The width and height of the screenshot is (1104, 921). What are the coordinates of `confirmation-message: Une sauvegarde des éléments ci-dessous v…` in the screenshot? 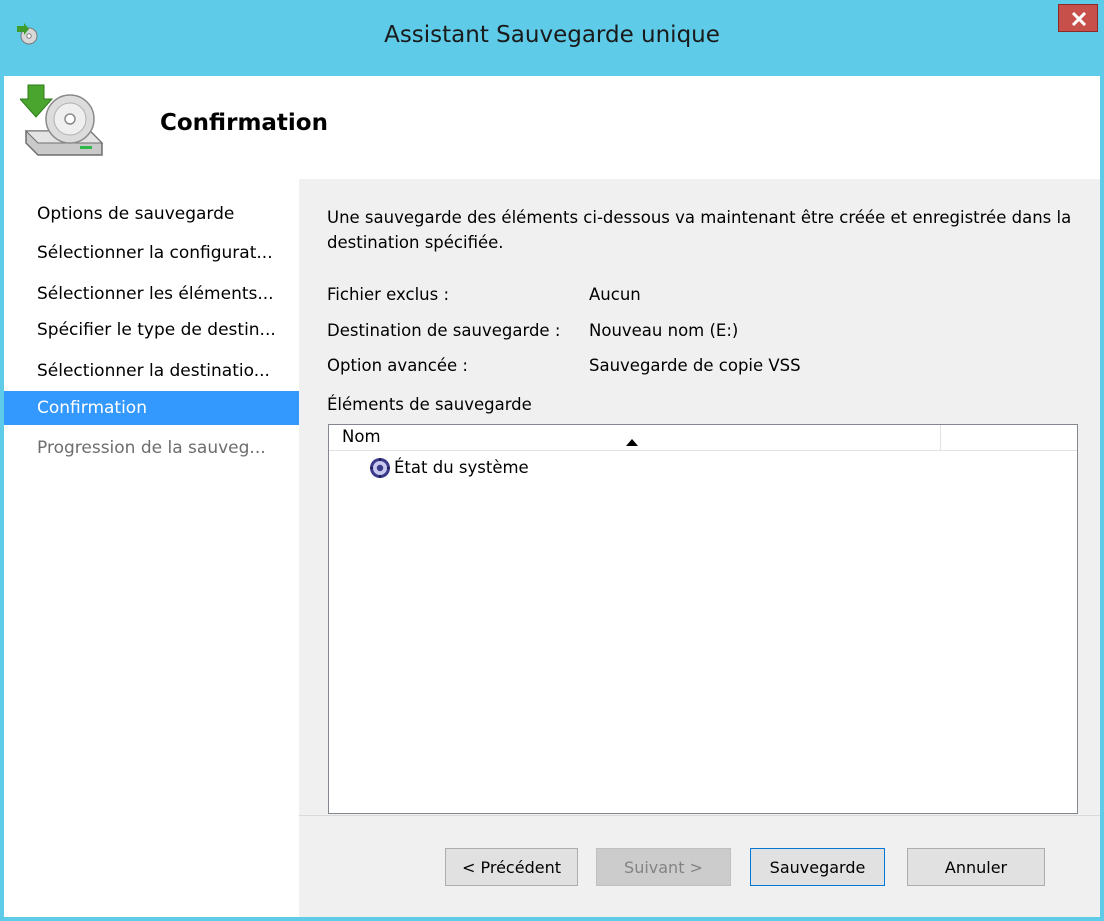 It's located at (699, 230).